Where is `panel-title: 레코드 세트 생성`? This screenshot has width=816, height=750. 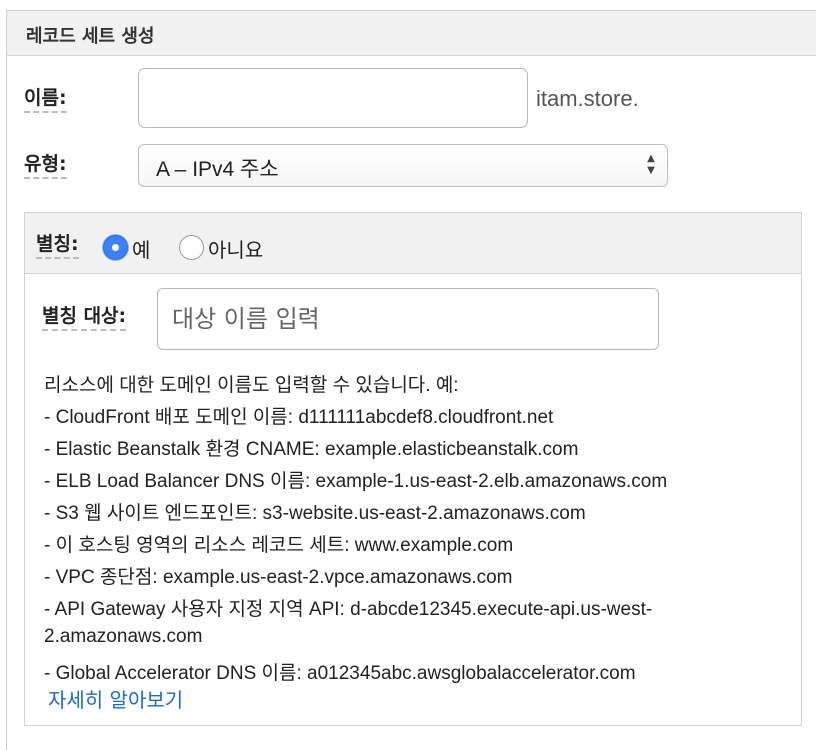
panel-title: 레코드 세트 생성 is located at coordinates (90, 36).